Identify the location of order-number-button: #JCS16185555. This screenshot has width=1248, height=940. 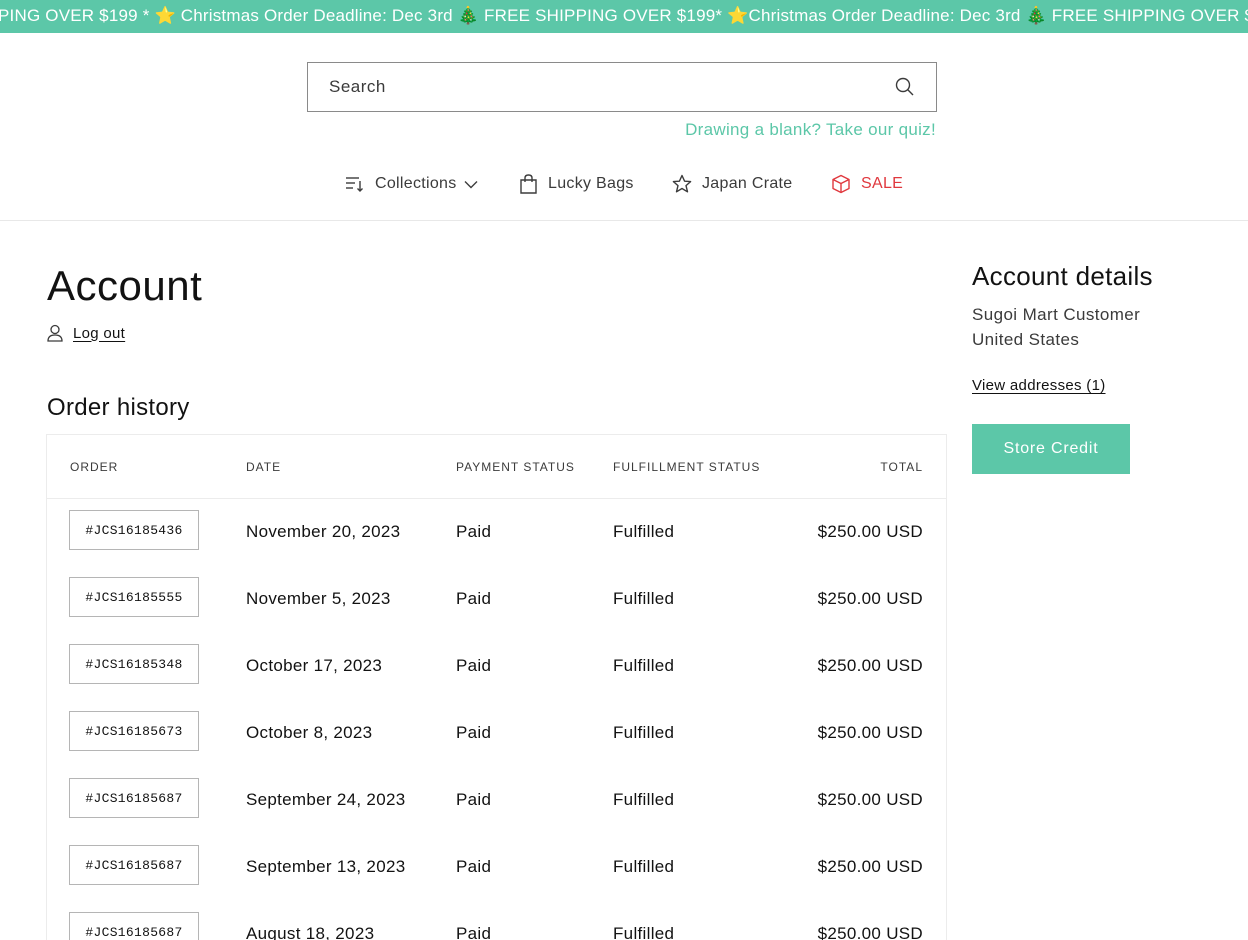
(134, 597).